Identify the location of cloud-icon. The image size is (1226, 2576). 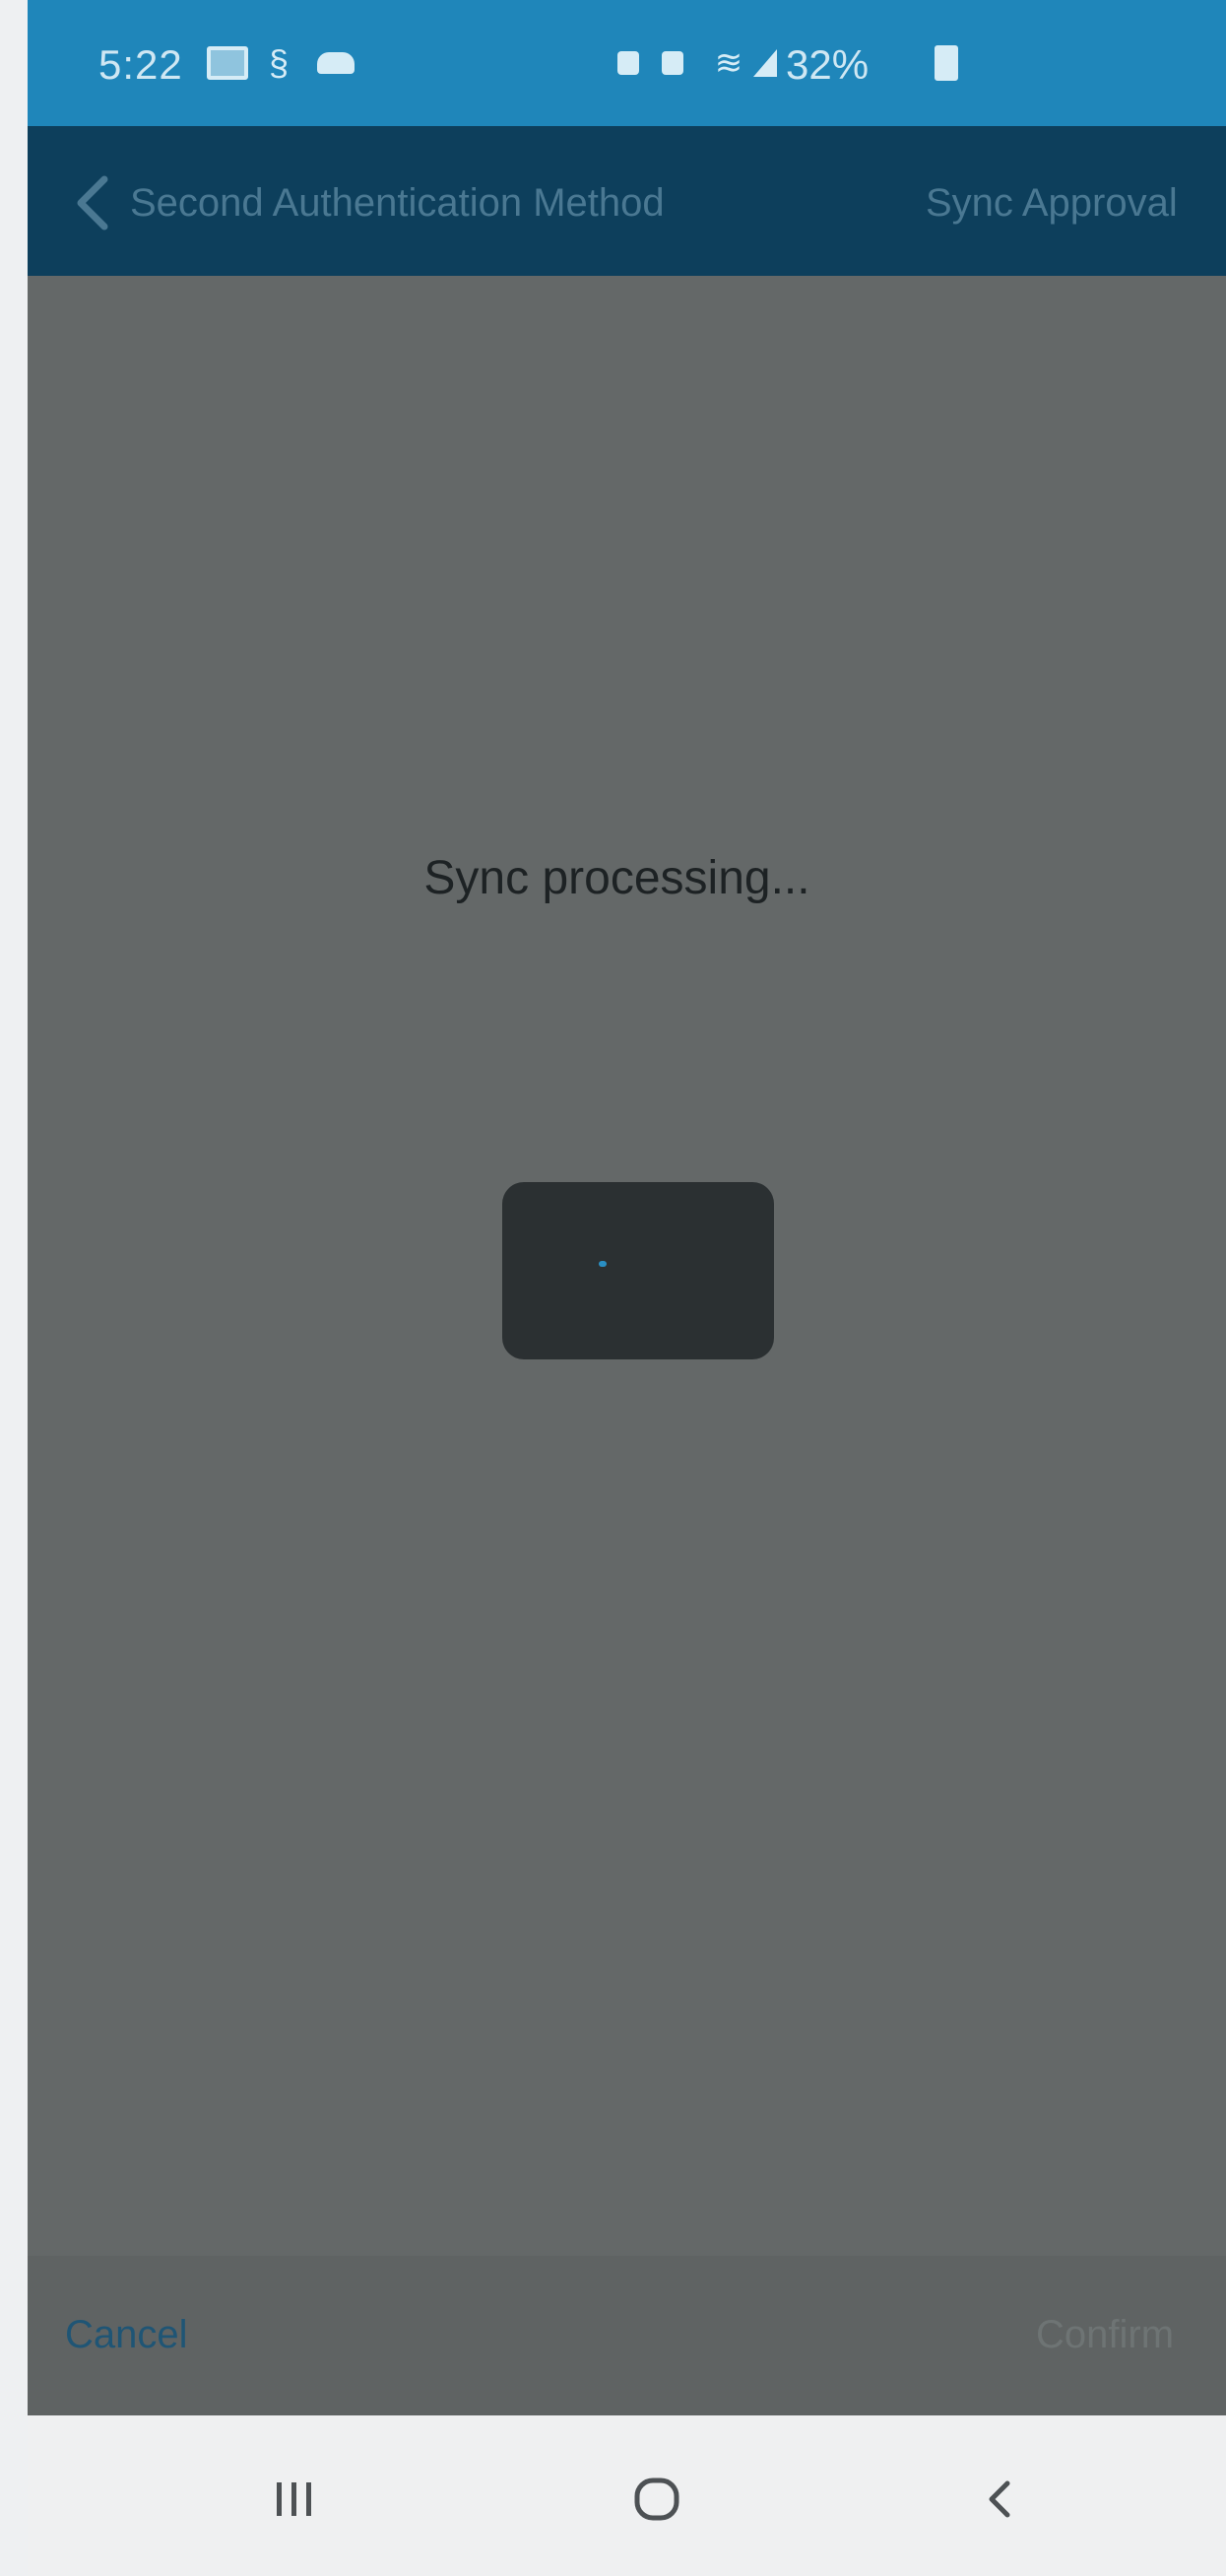
(336, 63).